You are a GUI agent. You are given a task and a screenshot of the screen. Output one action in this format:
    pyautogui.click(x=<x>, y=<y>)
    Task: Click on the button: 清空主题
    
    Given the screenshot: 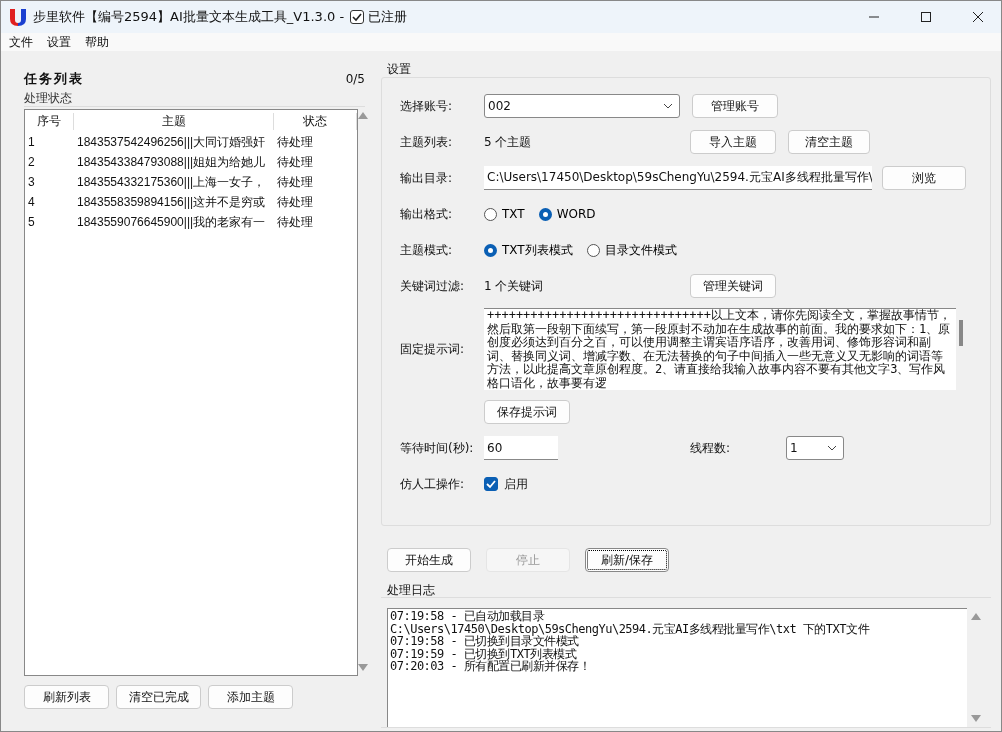 What is the action you would take?
    pyautogui.click(x=829, y=142)
    